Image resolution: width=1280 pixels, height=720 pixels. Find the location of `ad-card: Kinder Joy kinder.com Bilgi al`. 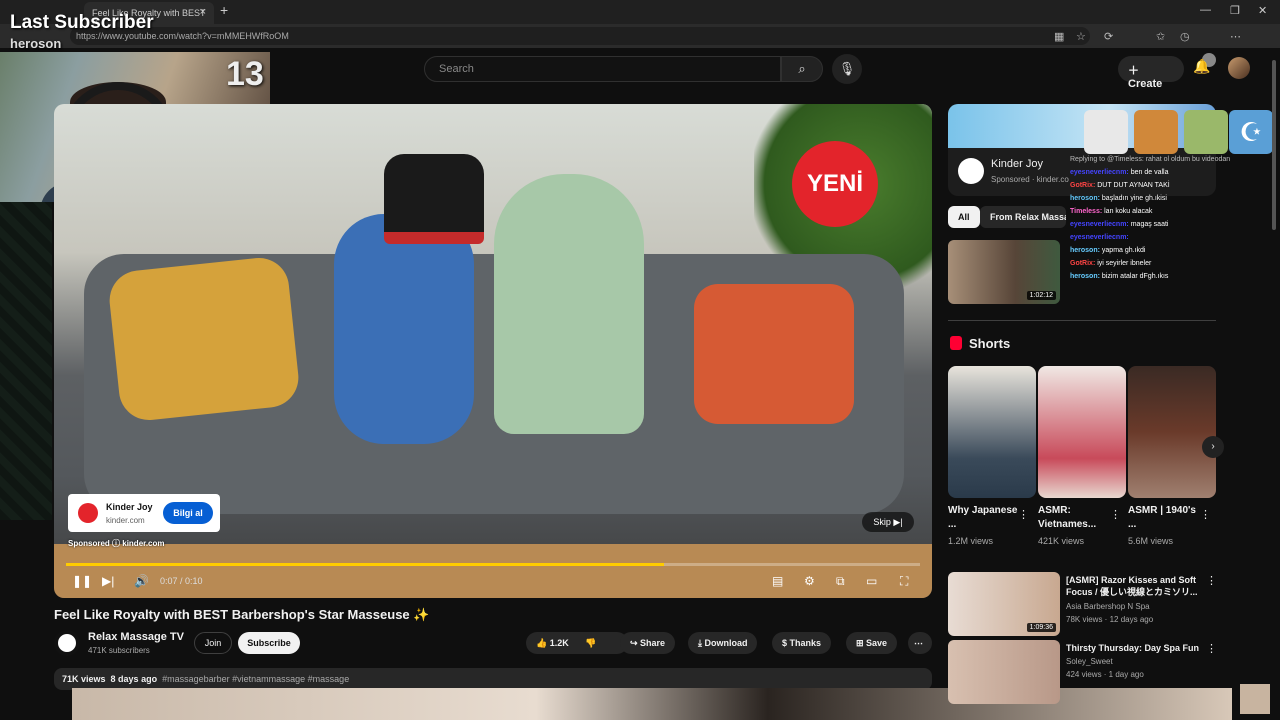

ad-card: Kinder Joy kinder.com Bilgi al is located at coordinates (144, 513).